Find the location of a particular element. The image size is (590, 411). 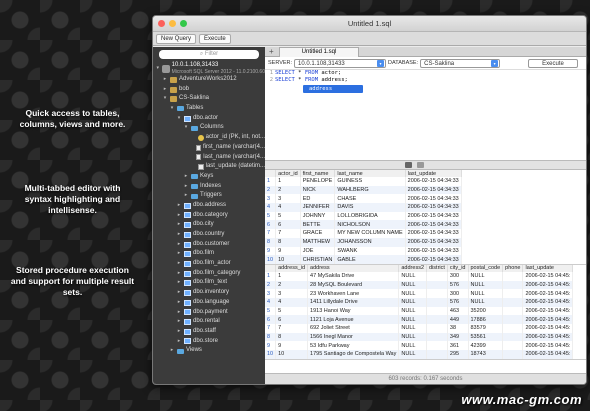

table-cell: 1566 Inegl Manor is located at coordinates (353, 337).